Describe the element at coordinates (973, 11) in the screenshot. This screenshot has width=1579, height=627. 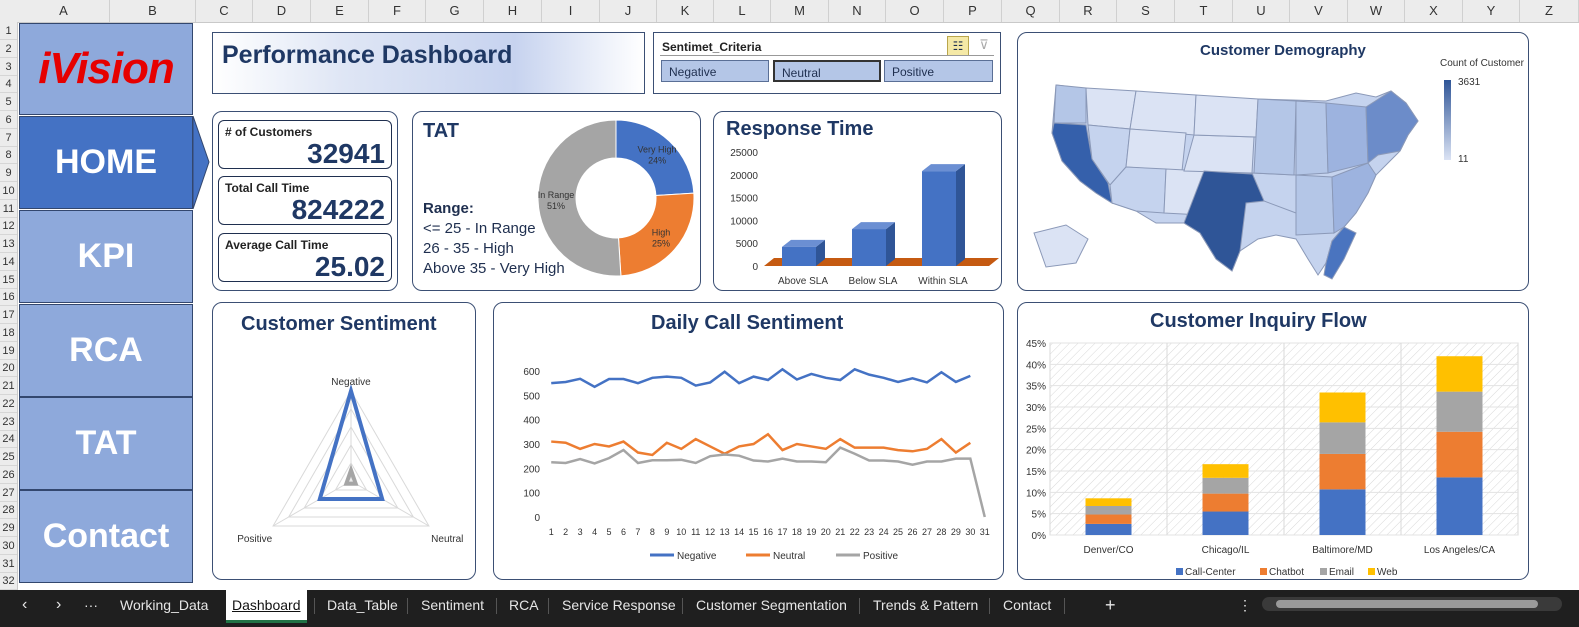
I see `column-header-p: P` at that location.